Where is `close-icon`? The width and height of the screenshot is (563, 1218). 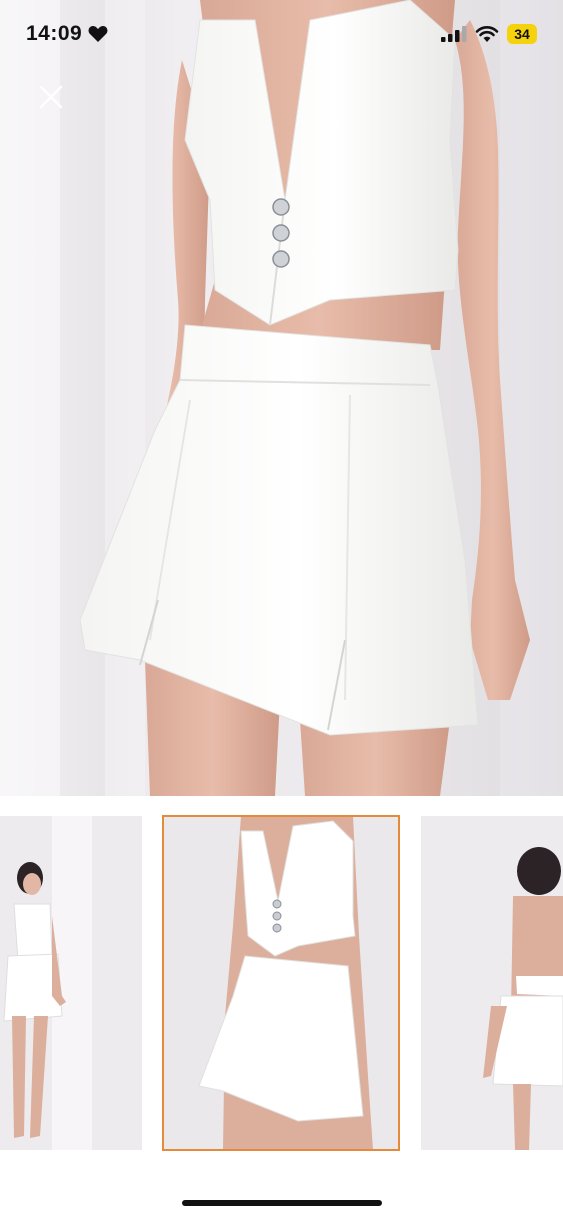
close-icon is located at coordinates (51, 97).